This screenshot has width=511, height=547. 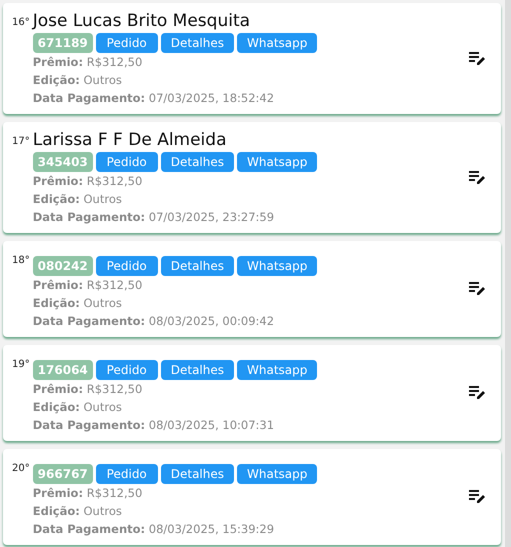 I want to click on detail-line: Data Pagamento: 07/03/2025, 18:52:42, so click(x=154, y=98).